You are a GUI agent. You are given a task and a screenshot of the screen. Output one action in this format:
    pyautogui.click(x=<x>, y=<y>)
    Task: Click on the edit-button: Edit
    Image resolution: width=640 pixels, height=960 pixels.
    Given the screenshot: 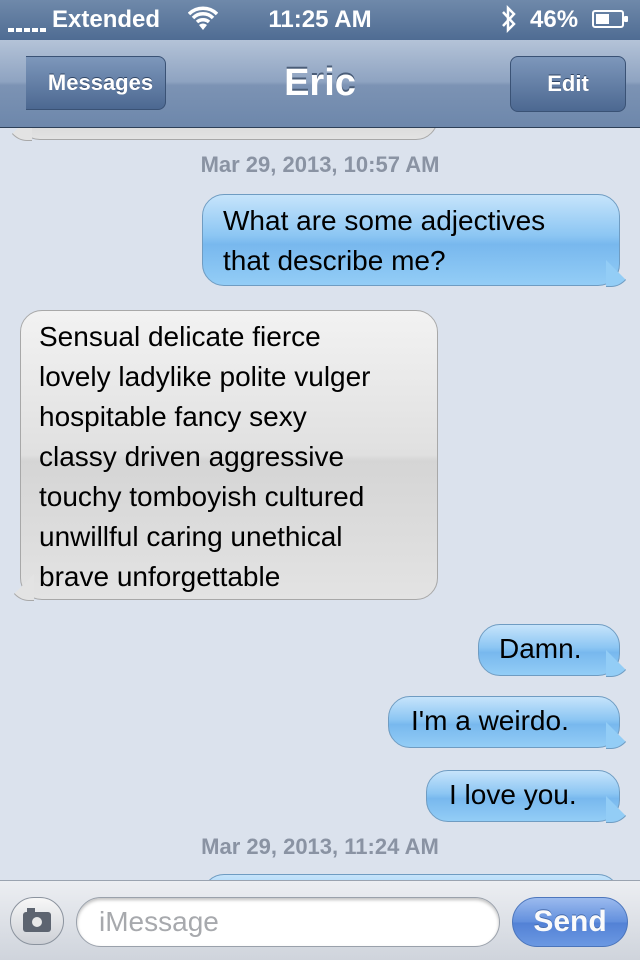 What is the action you would take?
    pyautogui.click(x=568, y=84)
    